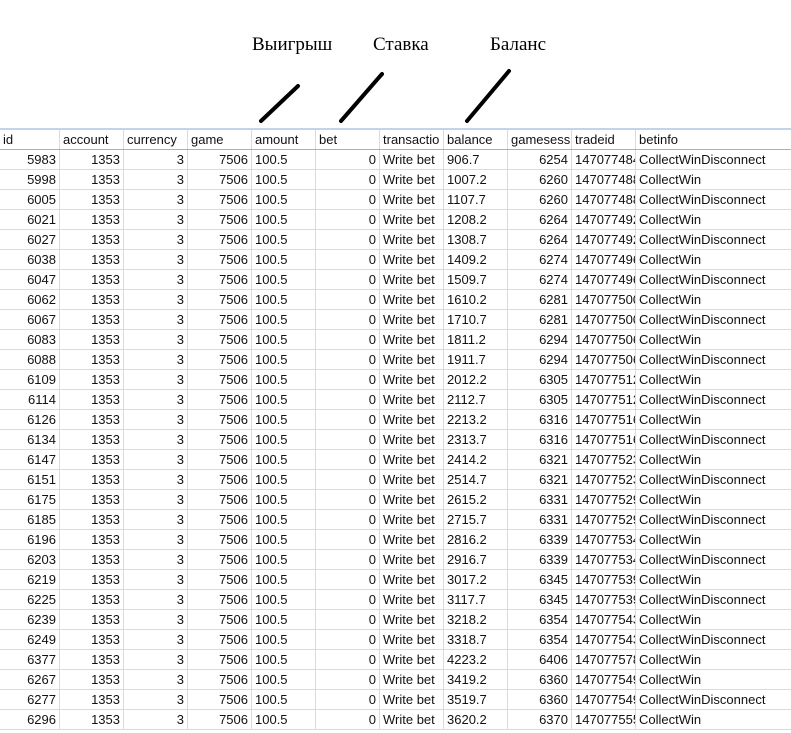 The width and height of the screenshot is (791, 733). What do you see at coordinates (476, 179) in the screenshot?
I see `cell-balance: 1007.2` at bounding box center [476, 179].